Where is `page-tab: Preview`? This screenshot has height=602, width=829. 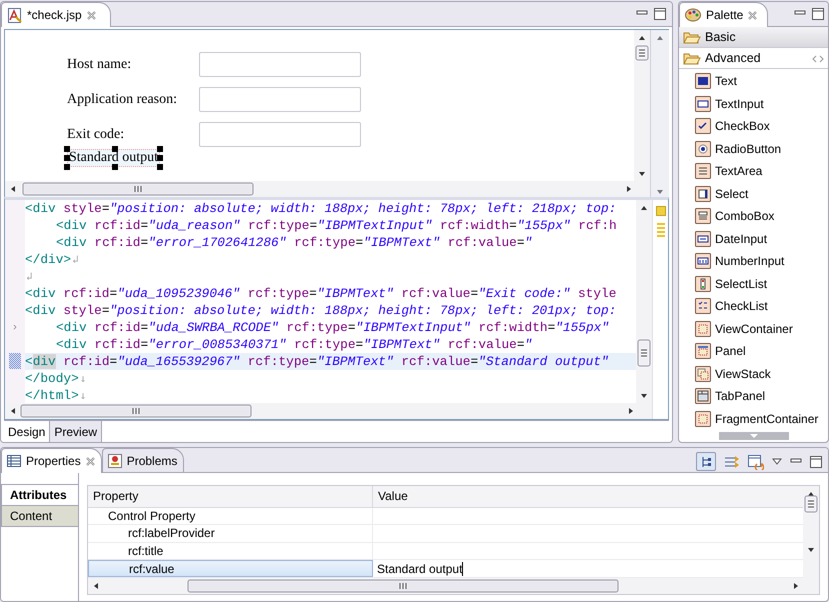 page-tab: Preview is located at coordinates (76, 431).